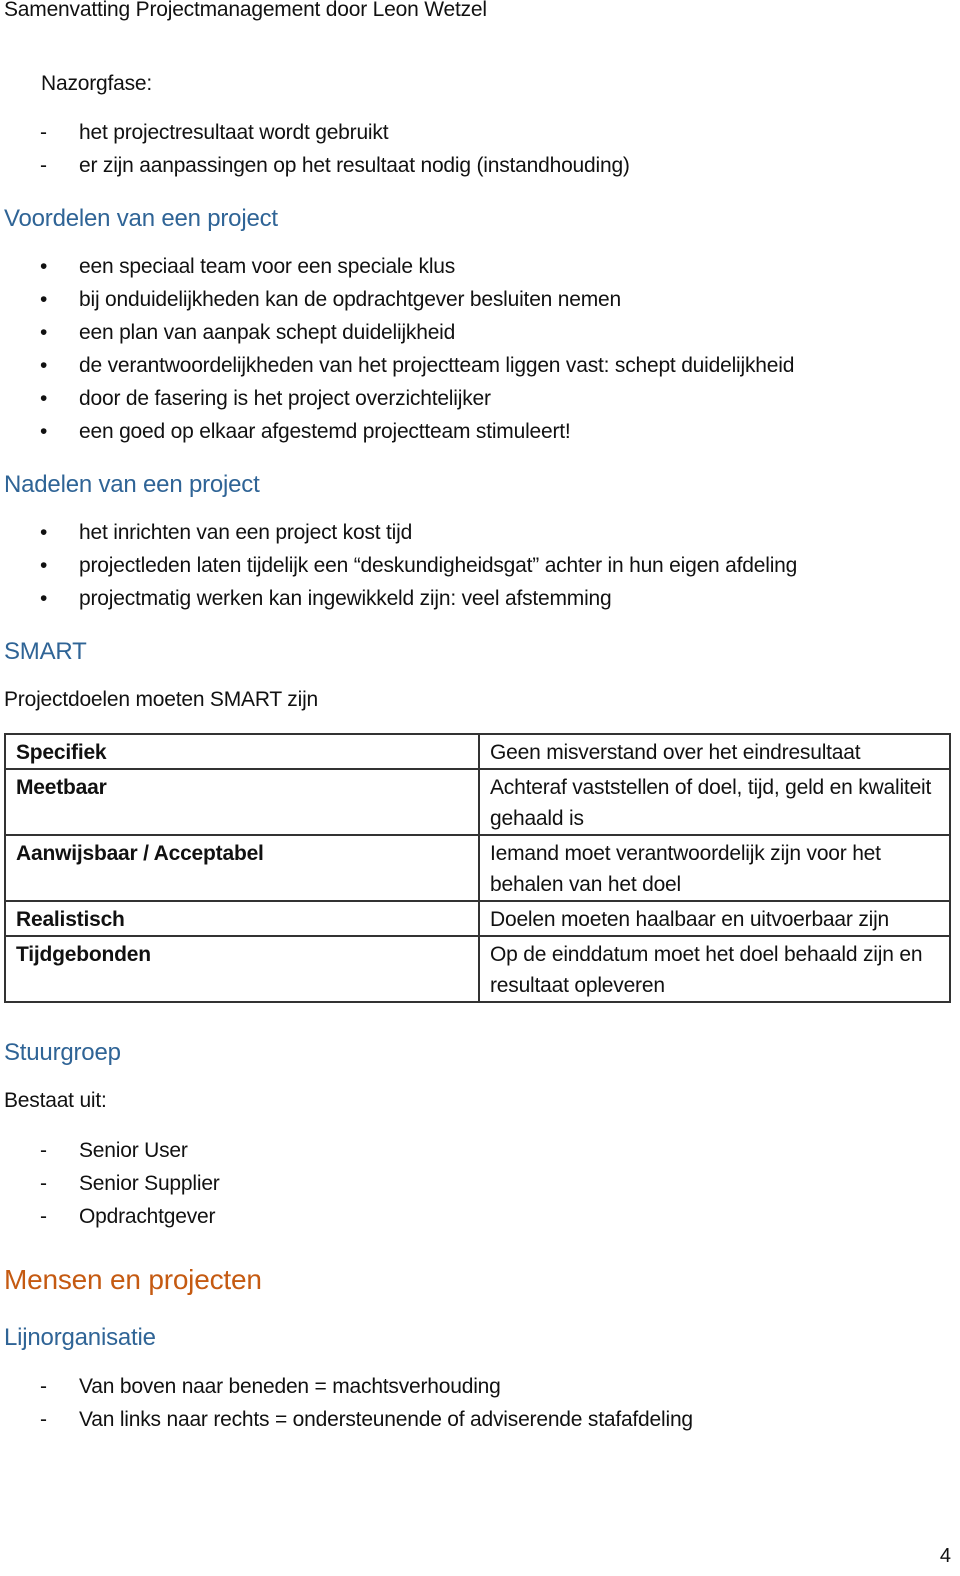 Image resolution: width=960 pixels, height=1576 pixels. I want to click on smart-term: Realistisch, so click(242, 918).